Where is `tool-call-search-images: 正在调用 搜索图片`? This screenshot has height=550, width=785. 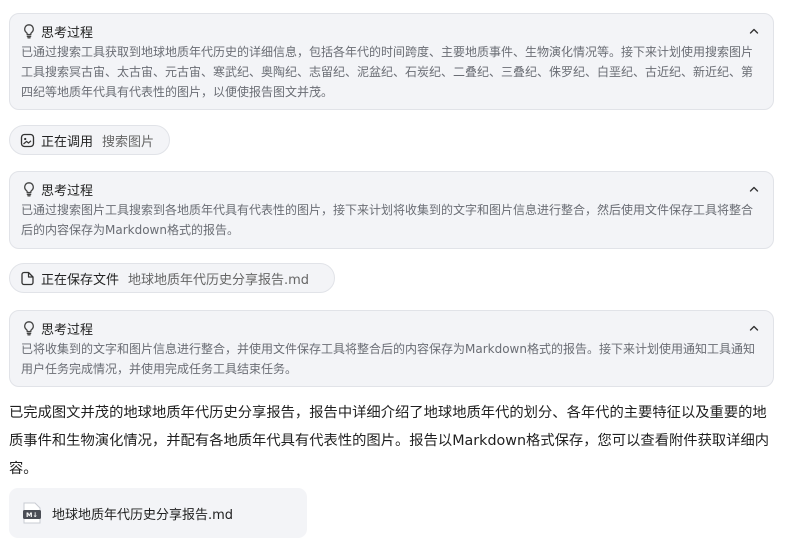
tool-call-search-images: 正在调用 搜索图片 is located at coordinates (89, 140).